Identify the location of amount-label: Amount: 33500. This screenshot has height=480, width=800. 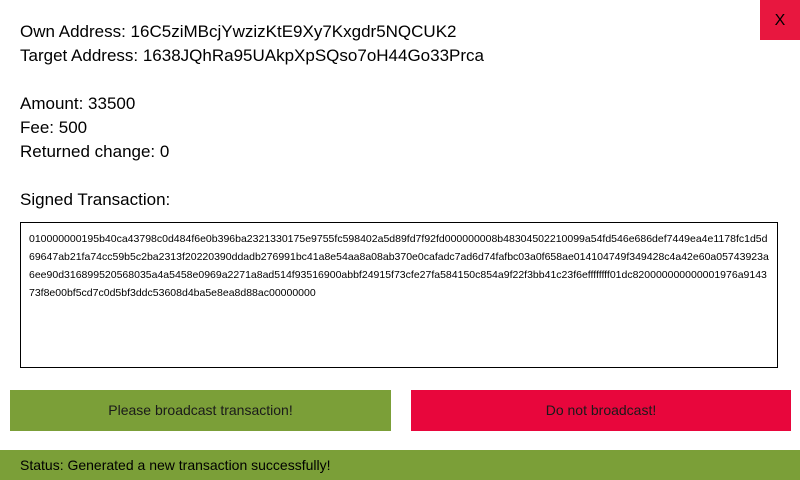
(78, 103).